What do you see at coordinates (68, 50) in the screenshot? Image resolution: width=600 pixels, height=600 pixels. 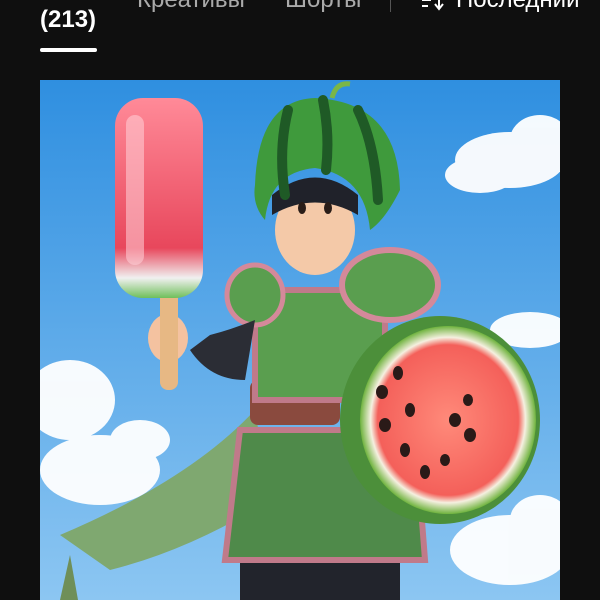 I see `active-tab-indicator` at bounding box center [68, 50].